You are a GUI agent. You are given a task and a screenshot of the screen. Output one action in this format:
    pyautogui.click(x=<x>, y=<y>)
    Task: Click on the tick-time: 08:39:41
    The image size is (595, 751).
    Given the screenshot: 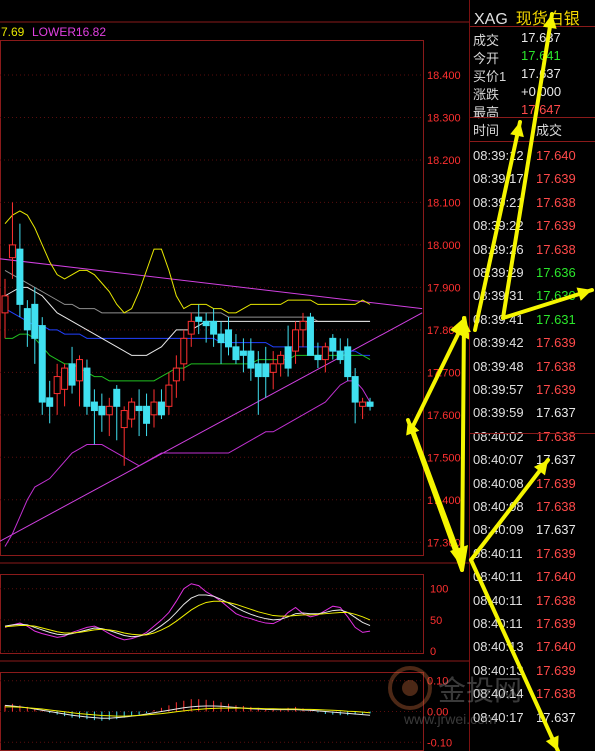 What is the action you would take?
    pyautogui.click(x=498, y=319)
    